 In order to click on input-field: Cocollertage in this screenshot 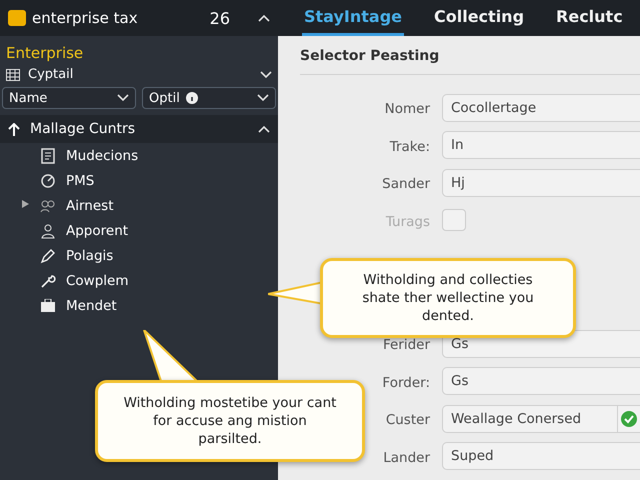, I will do `click(541, 108)`.